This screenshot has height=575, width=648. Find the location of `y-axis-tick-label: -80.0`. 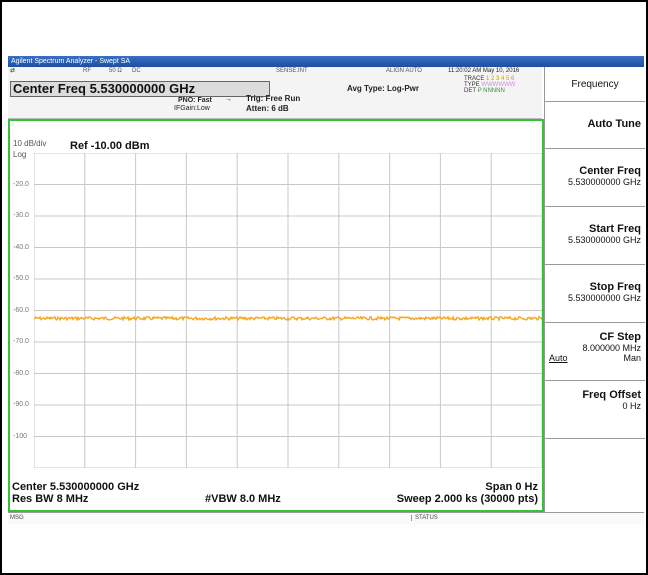

y-axis-tick-label: -80.0 is located at coordinates (21, 373).